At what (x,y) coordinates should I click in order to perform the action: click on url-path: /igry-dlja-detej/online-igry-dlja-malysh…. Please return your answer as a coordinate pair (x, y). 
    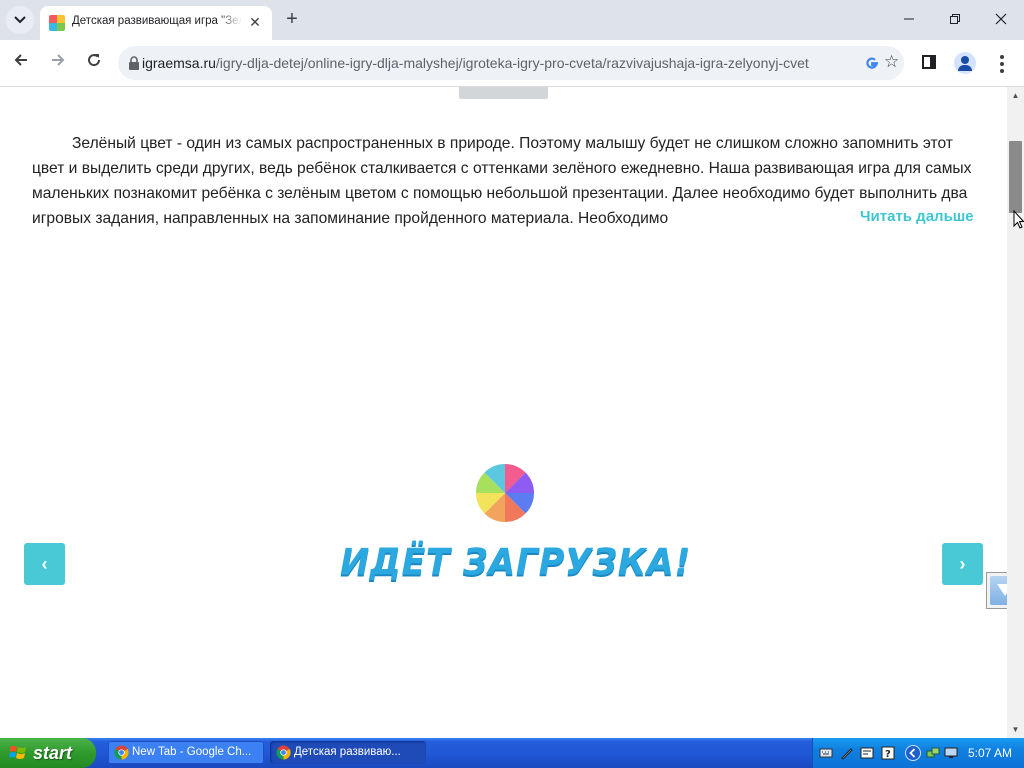
    Looking at the image, I should click on (512, 63).